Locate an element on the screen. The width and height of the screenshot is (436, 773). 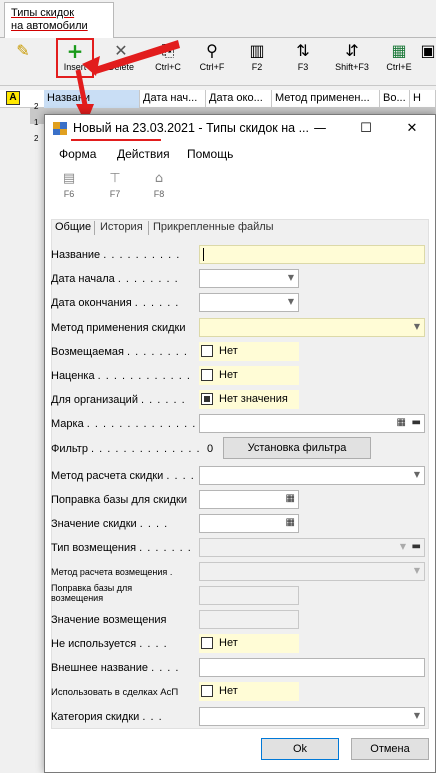
label-reimb-value: Значение возмещения is located at coordinates (109, 620).